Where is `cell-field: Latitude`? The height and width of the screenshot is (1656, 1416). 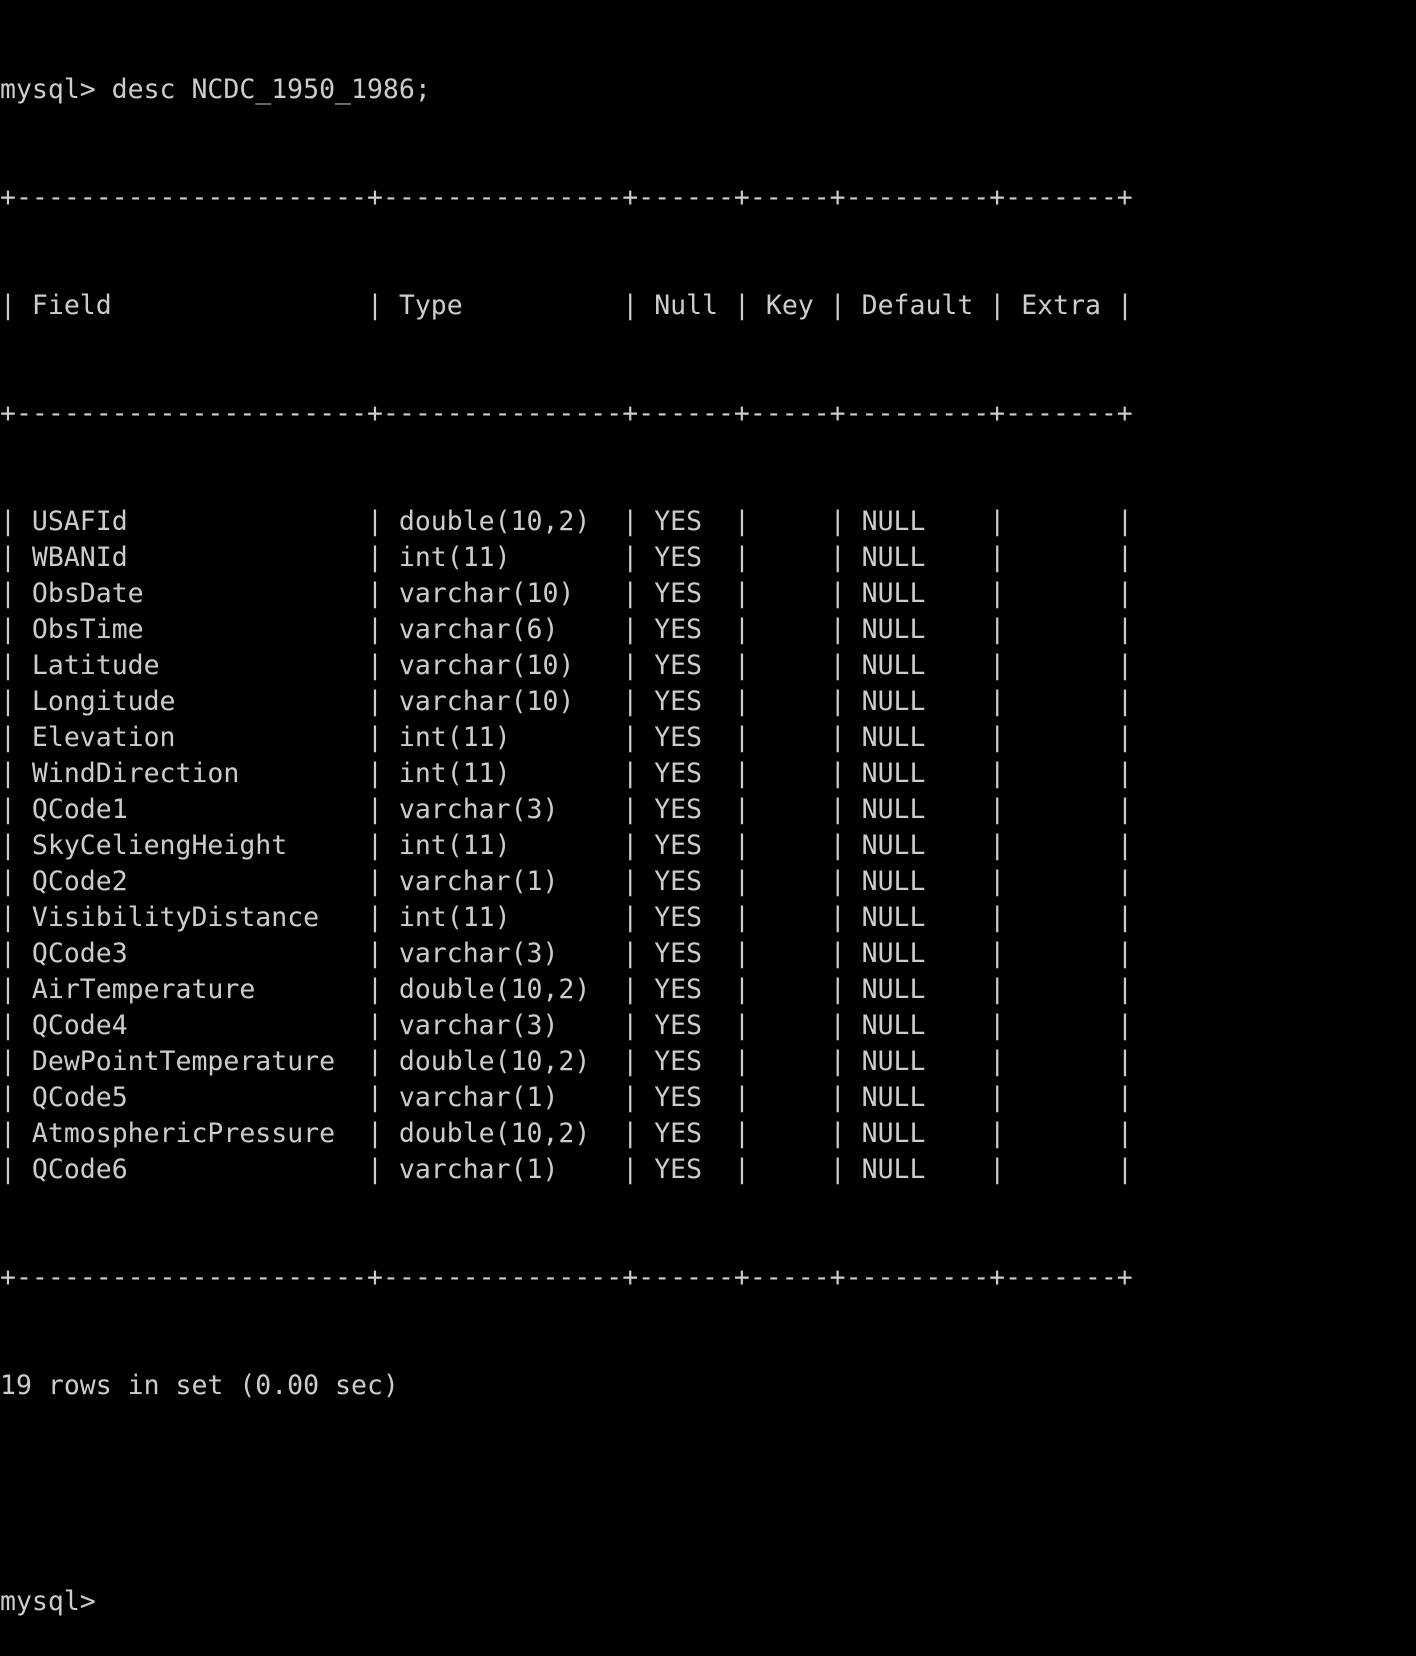
cell-field: Latitude is located at coordinates (191, 665).